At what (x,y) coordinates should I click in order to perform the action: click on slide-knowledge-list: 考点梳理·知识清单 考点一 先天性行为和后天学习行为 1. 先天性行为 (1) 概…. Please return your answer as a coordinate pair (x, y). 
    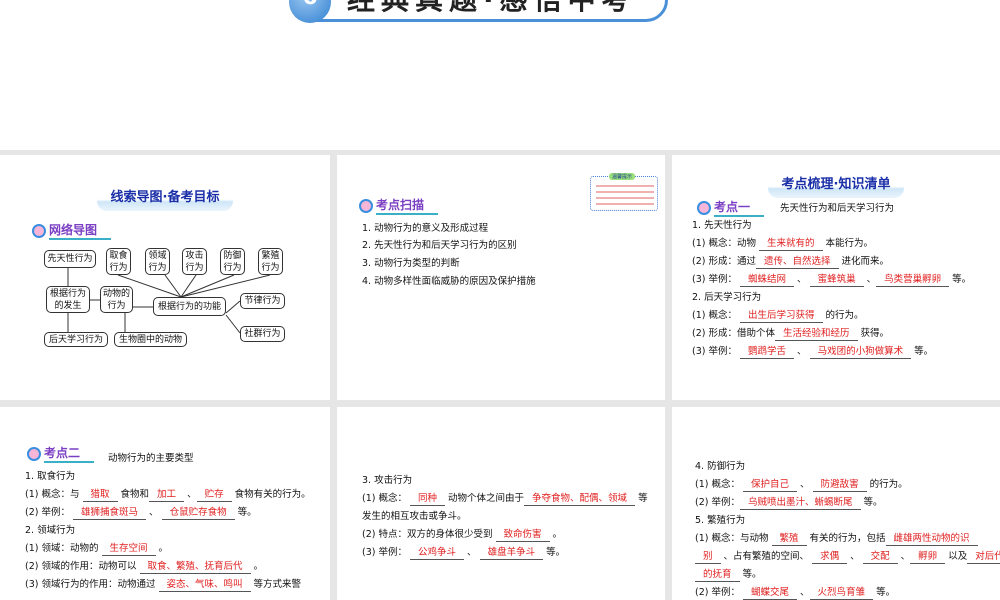
    Looking at the image, I should click on (836, 277).